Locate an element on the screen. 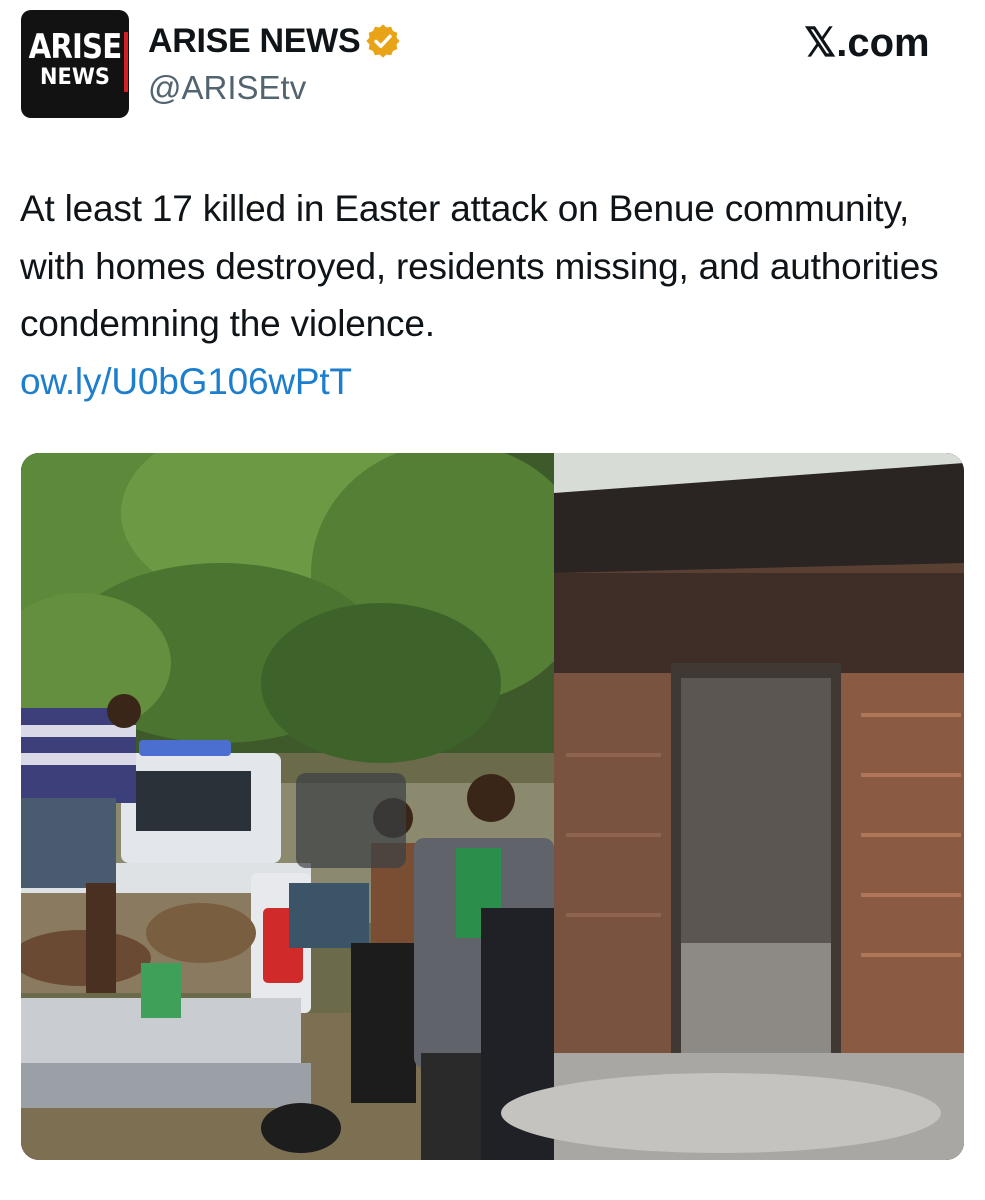 This screenshot has width=985, height=1200. avatar-accent-bar is located at coordinates (126, 62).